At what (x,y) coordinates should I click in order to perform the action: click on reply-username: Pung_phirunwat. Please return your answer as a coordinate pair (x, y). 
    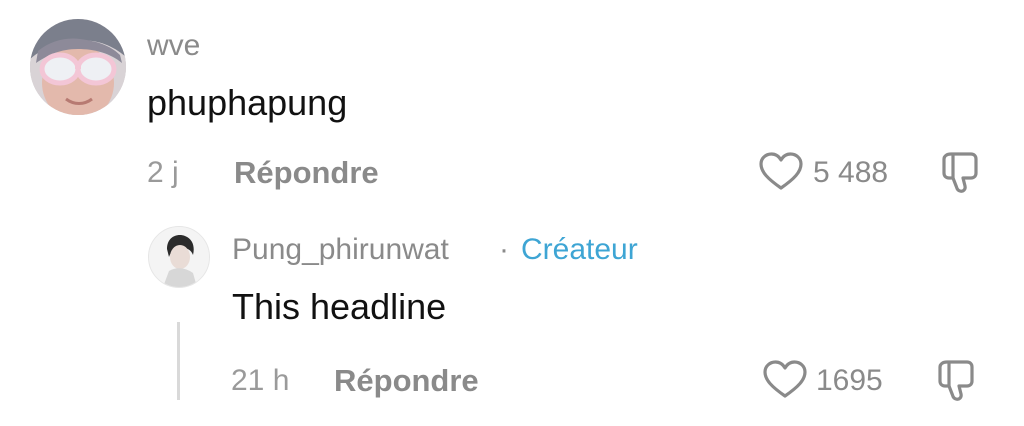
    Looking at the image, I should click on (340, 250).